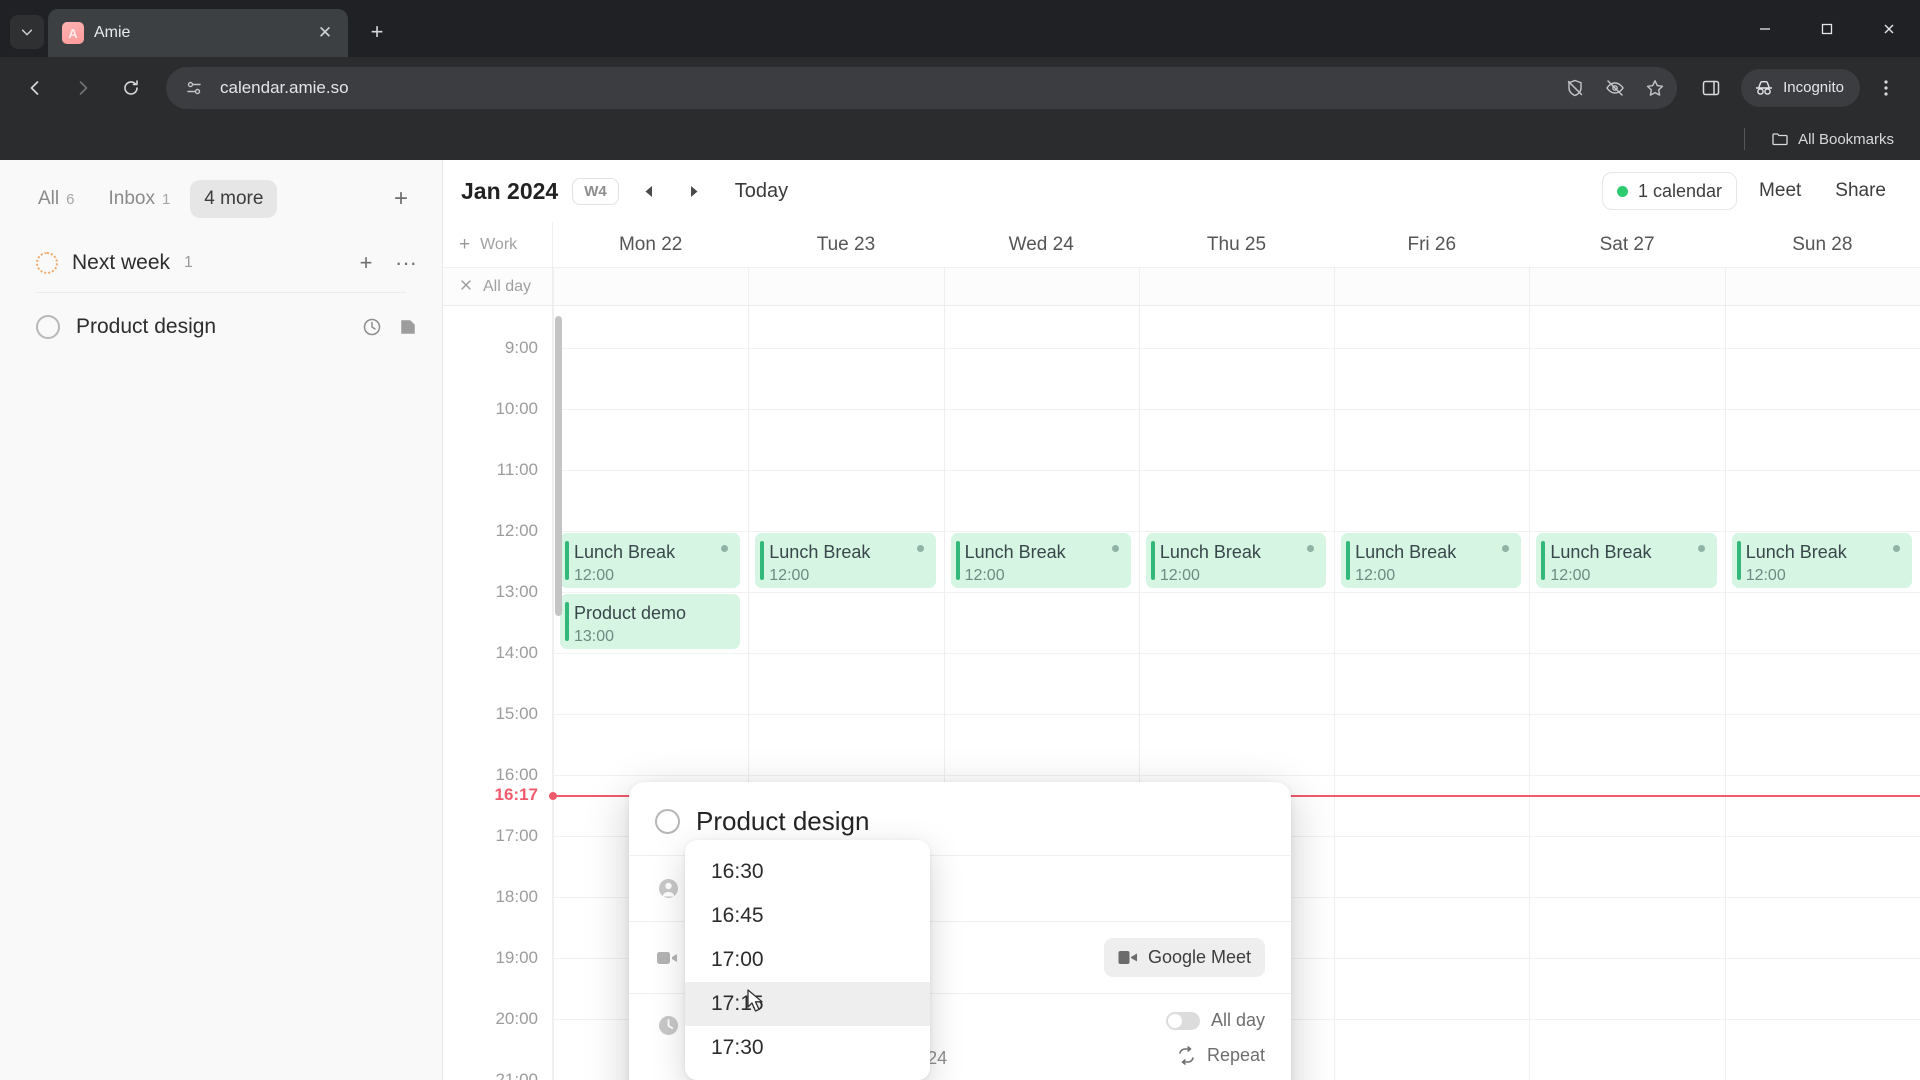  What do you see at coordinates (121, 262) in the screenshot?
I see `section-title: Next week` at bounding box center [121, 262].